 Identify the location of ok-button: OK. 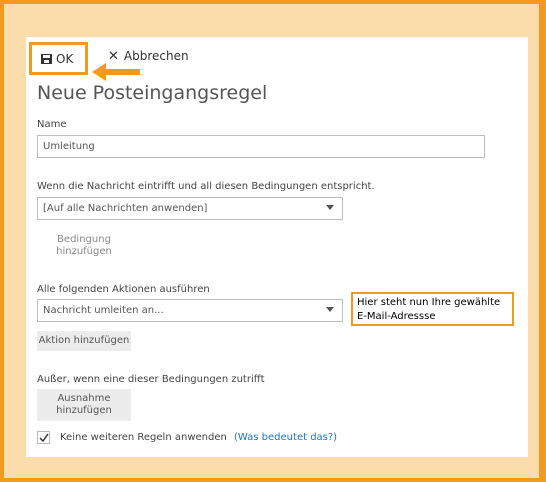
(58, 58).